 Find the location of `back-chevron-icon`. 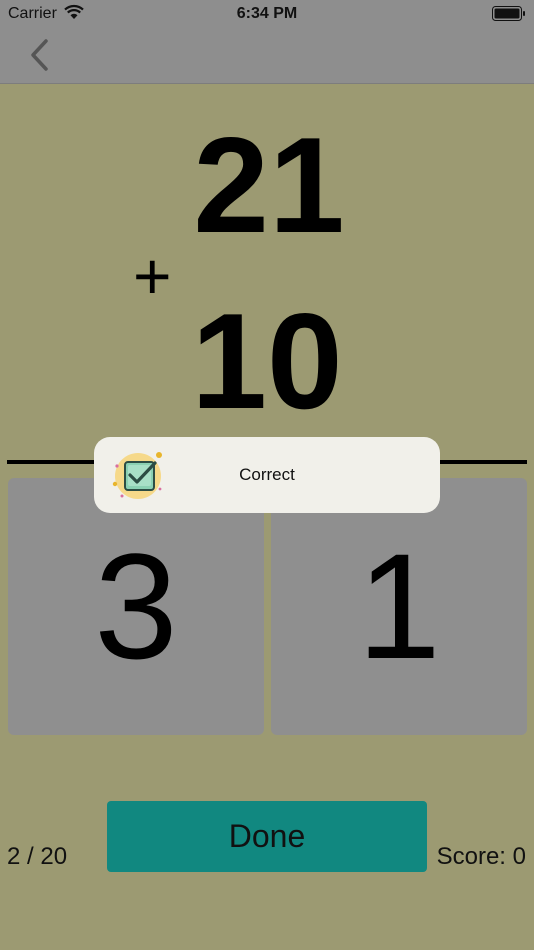

back-chevron-icon is located at coordinates (40, 55).